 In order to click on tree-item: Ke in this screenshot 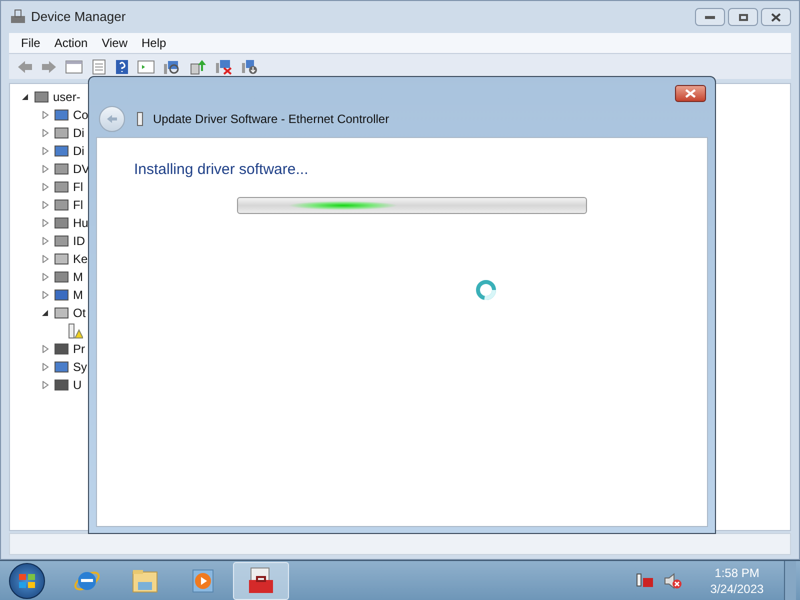, I will do `click(80, 259)`.